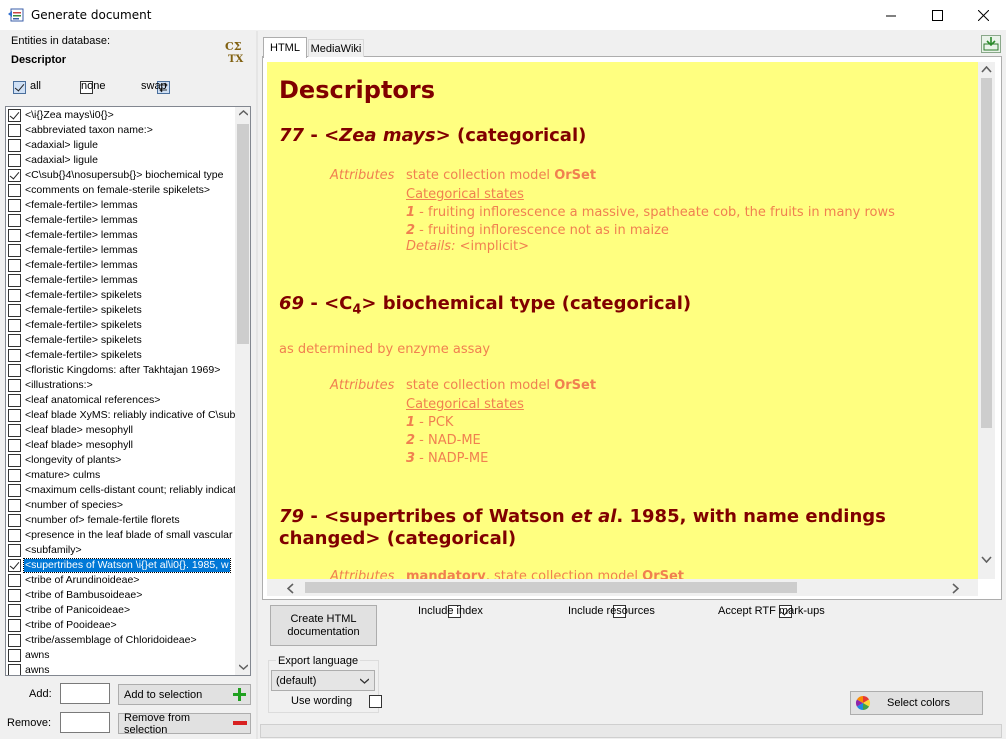  I want to click on tab-html: HTML, so click(285, 47).